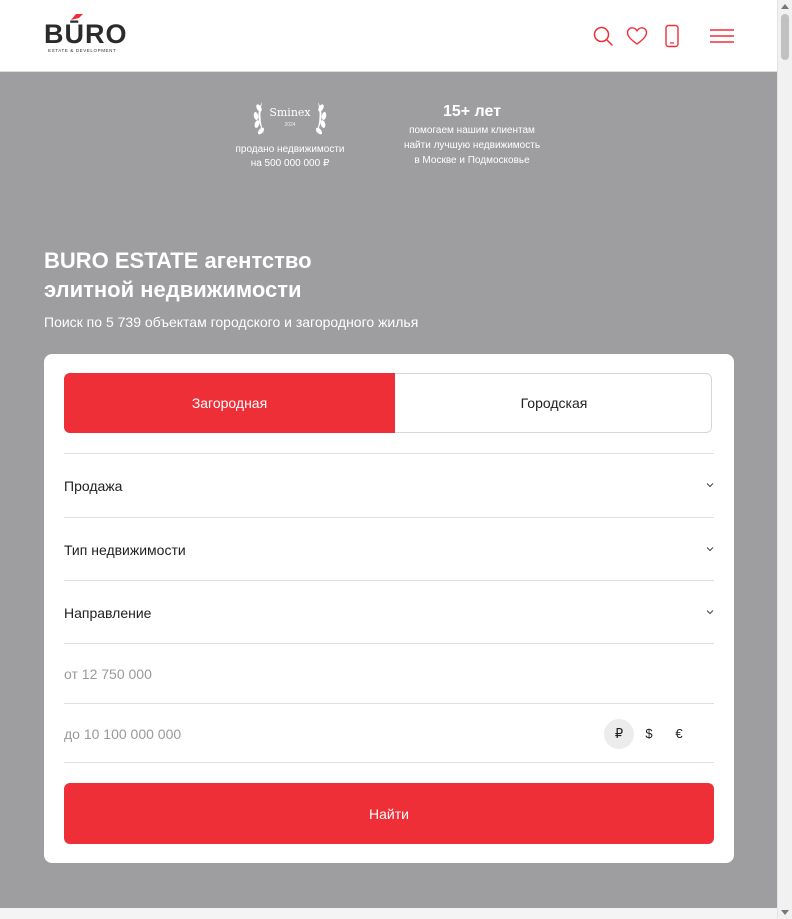  What do you see at coordinates (672, 36) in the screenshot?
I see `phone-icon` at bounding box center [672, 36].